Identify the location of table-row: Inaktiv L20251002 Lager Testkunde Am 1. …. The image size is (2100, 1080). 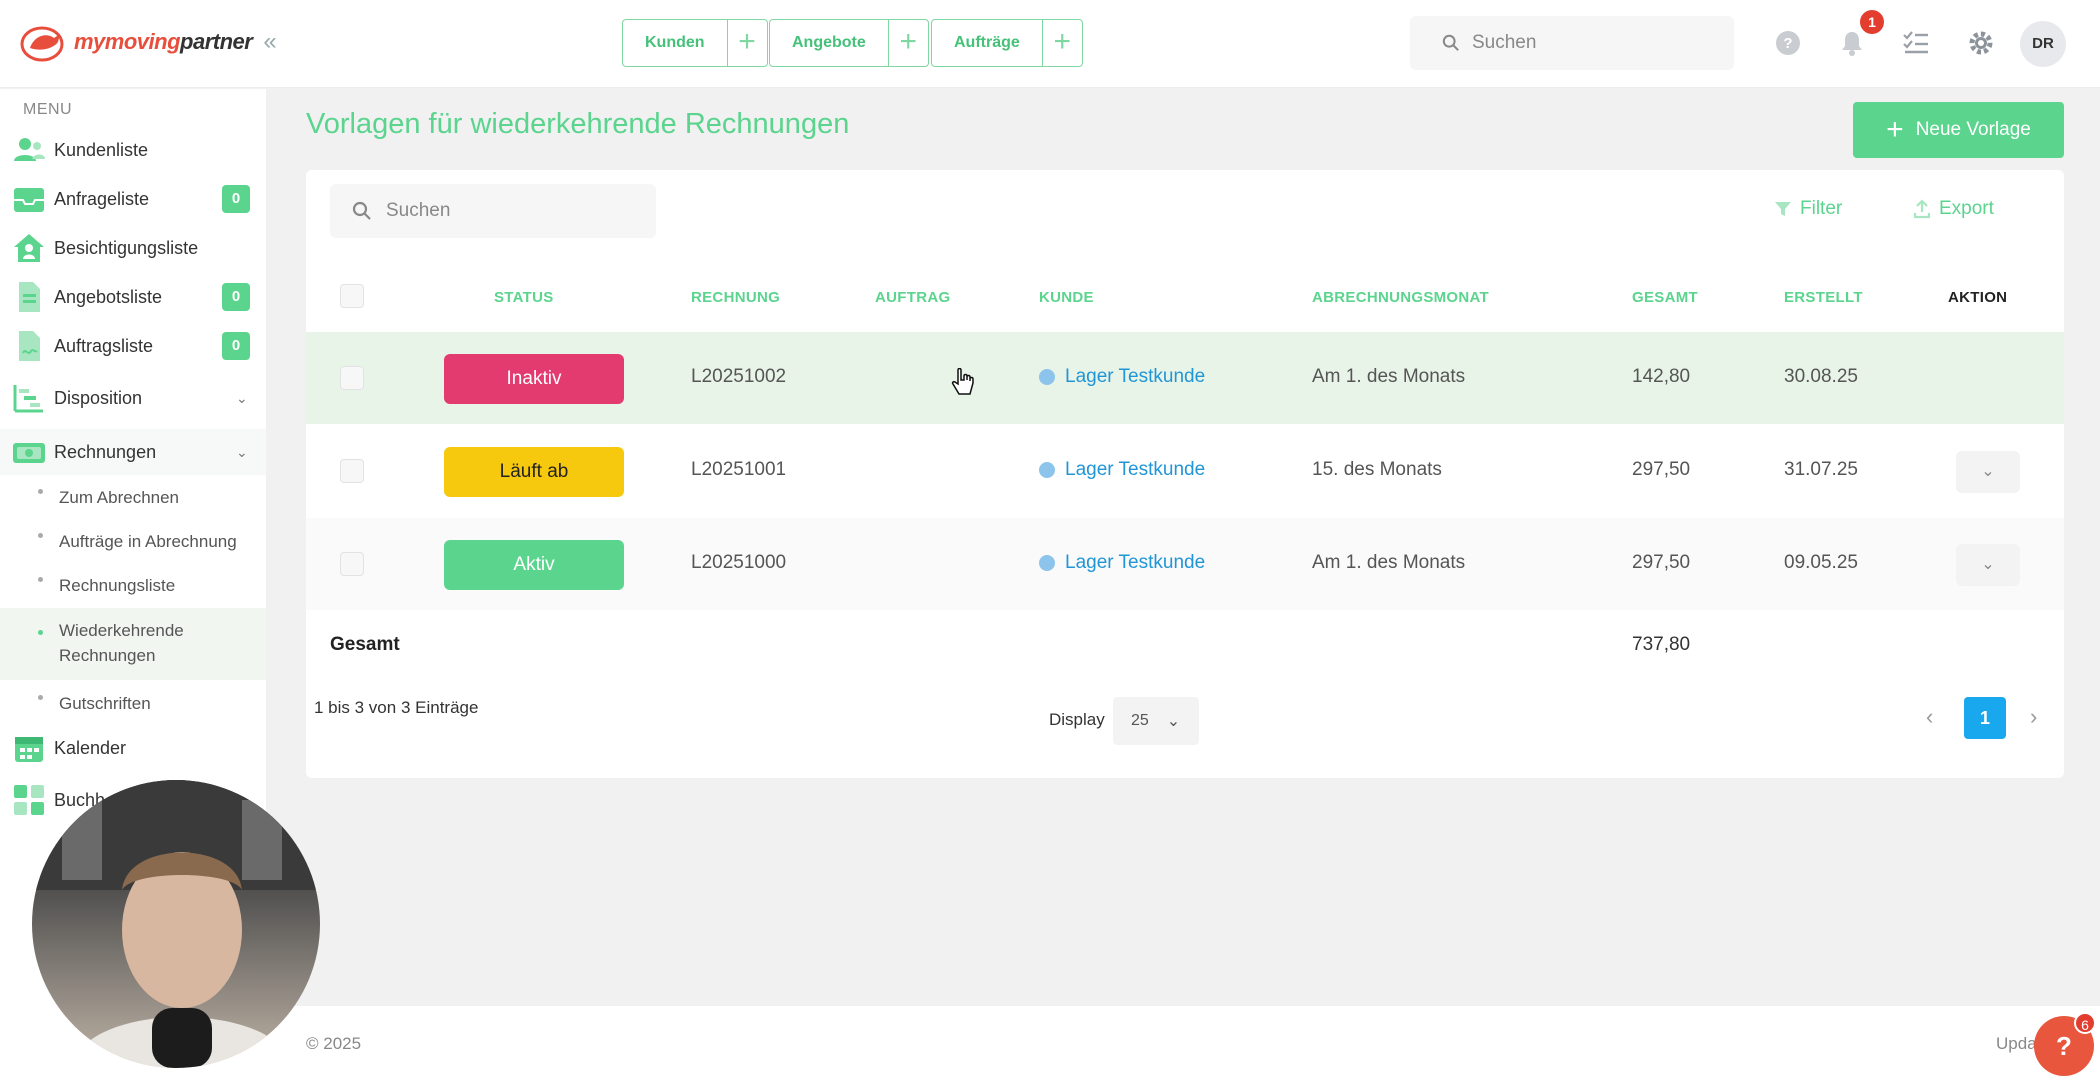
(1185, 378).